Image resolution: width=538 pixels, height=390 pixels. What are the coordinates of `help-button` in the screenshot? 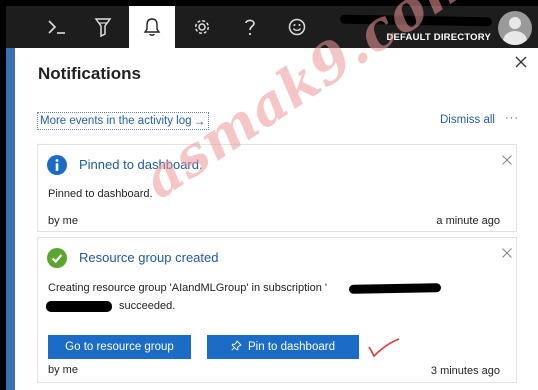 It's located at (250, 27).